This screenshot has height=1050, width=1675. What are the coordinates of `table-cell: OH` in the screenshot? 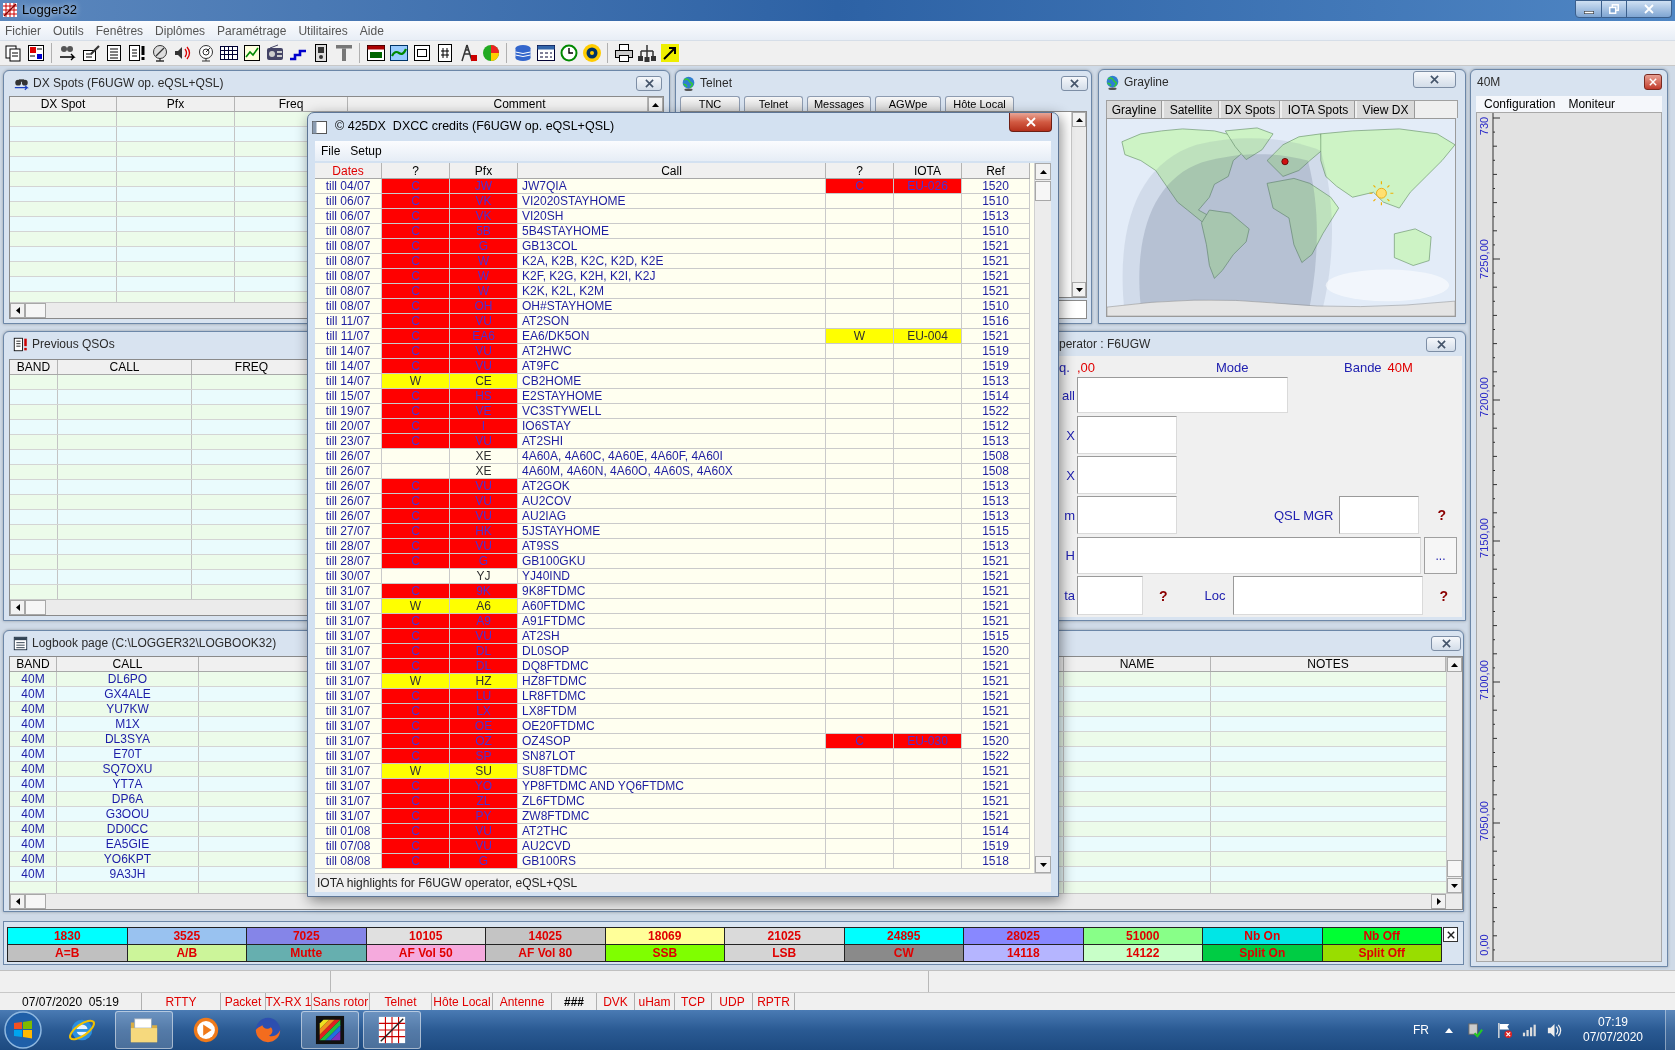 It's located at (484, 306).